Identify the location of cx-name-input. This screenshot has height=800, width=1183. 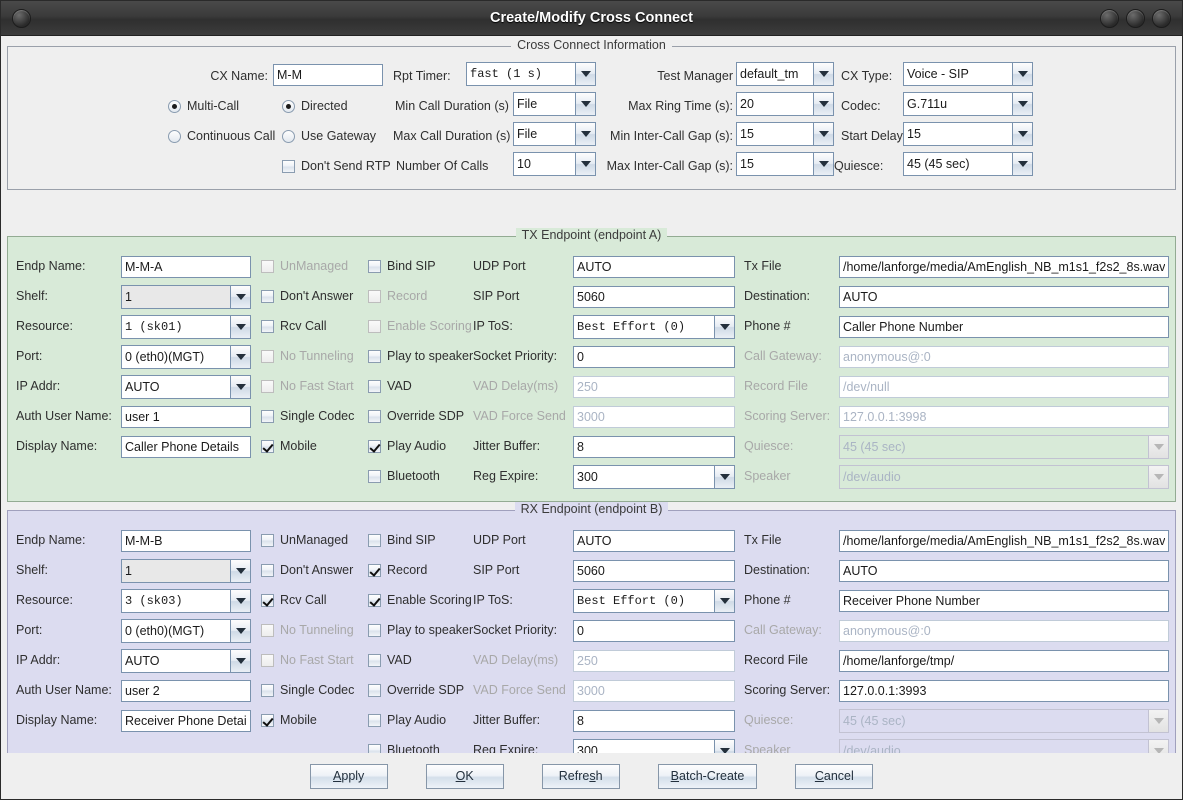
(328, 75).